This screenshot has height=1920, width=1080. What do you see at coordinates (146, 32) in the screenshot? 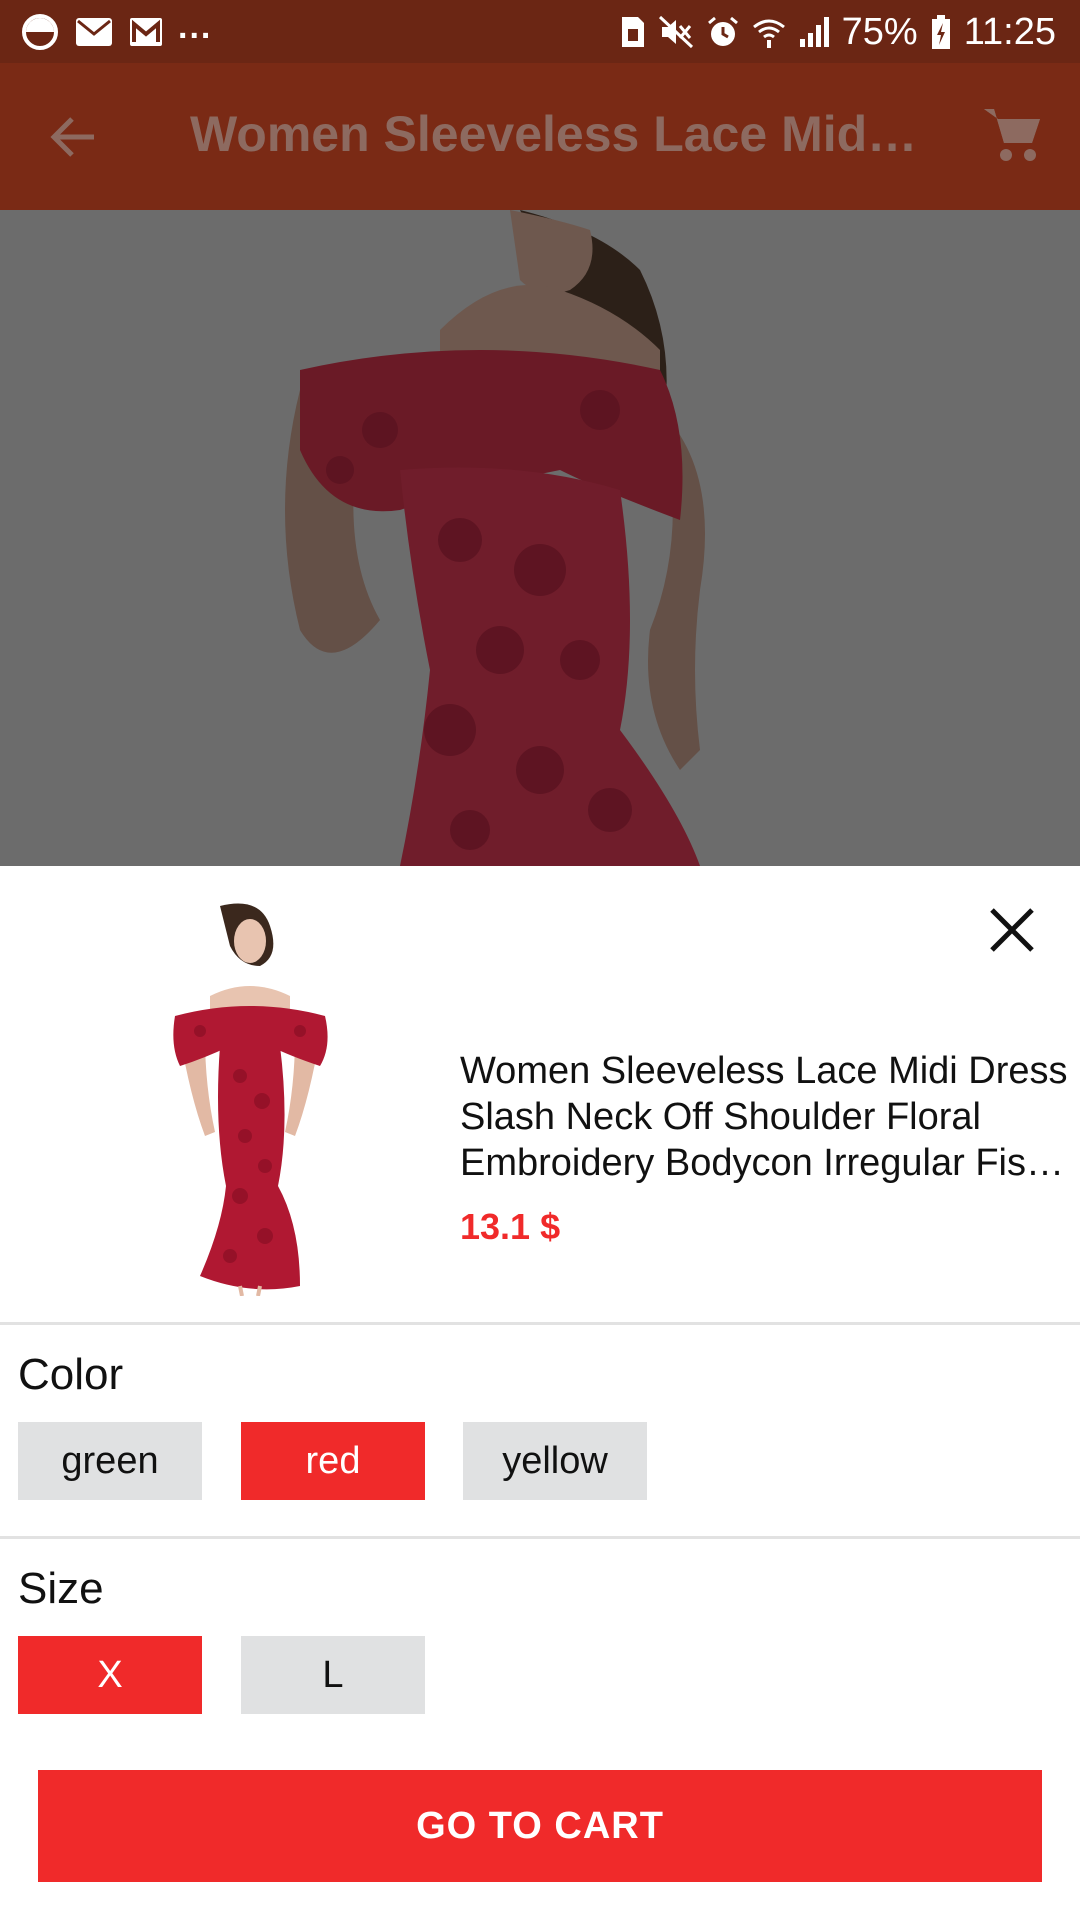
I see `gmail-icon` at bounding box center [146, 32].